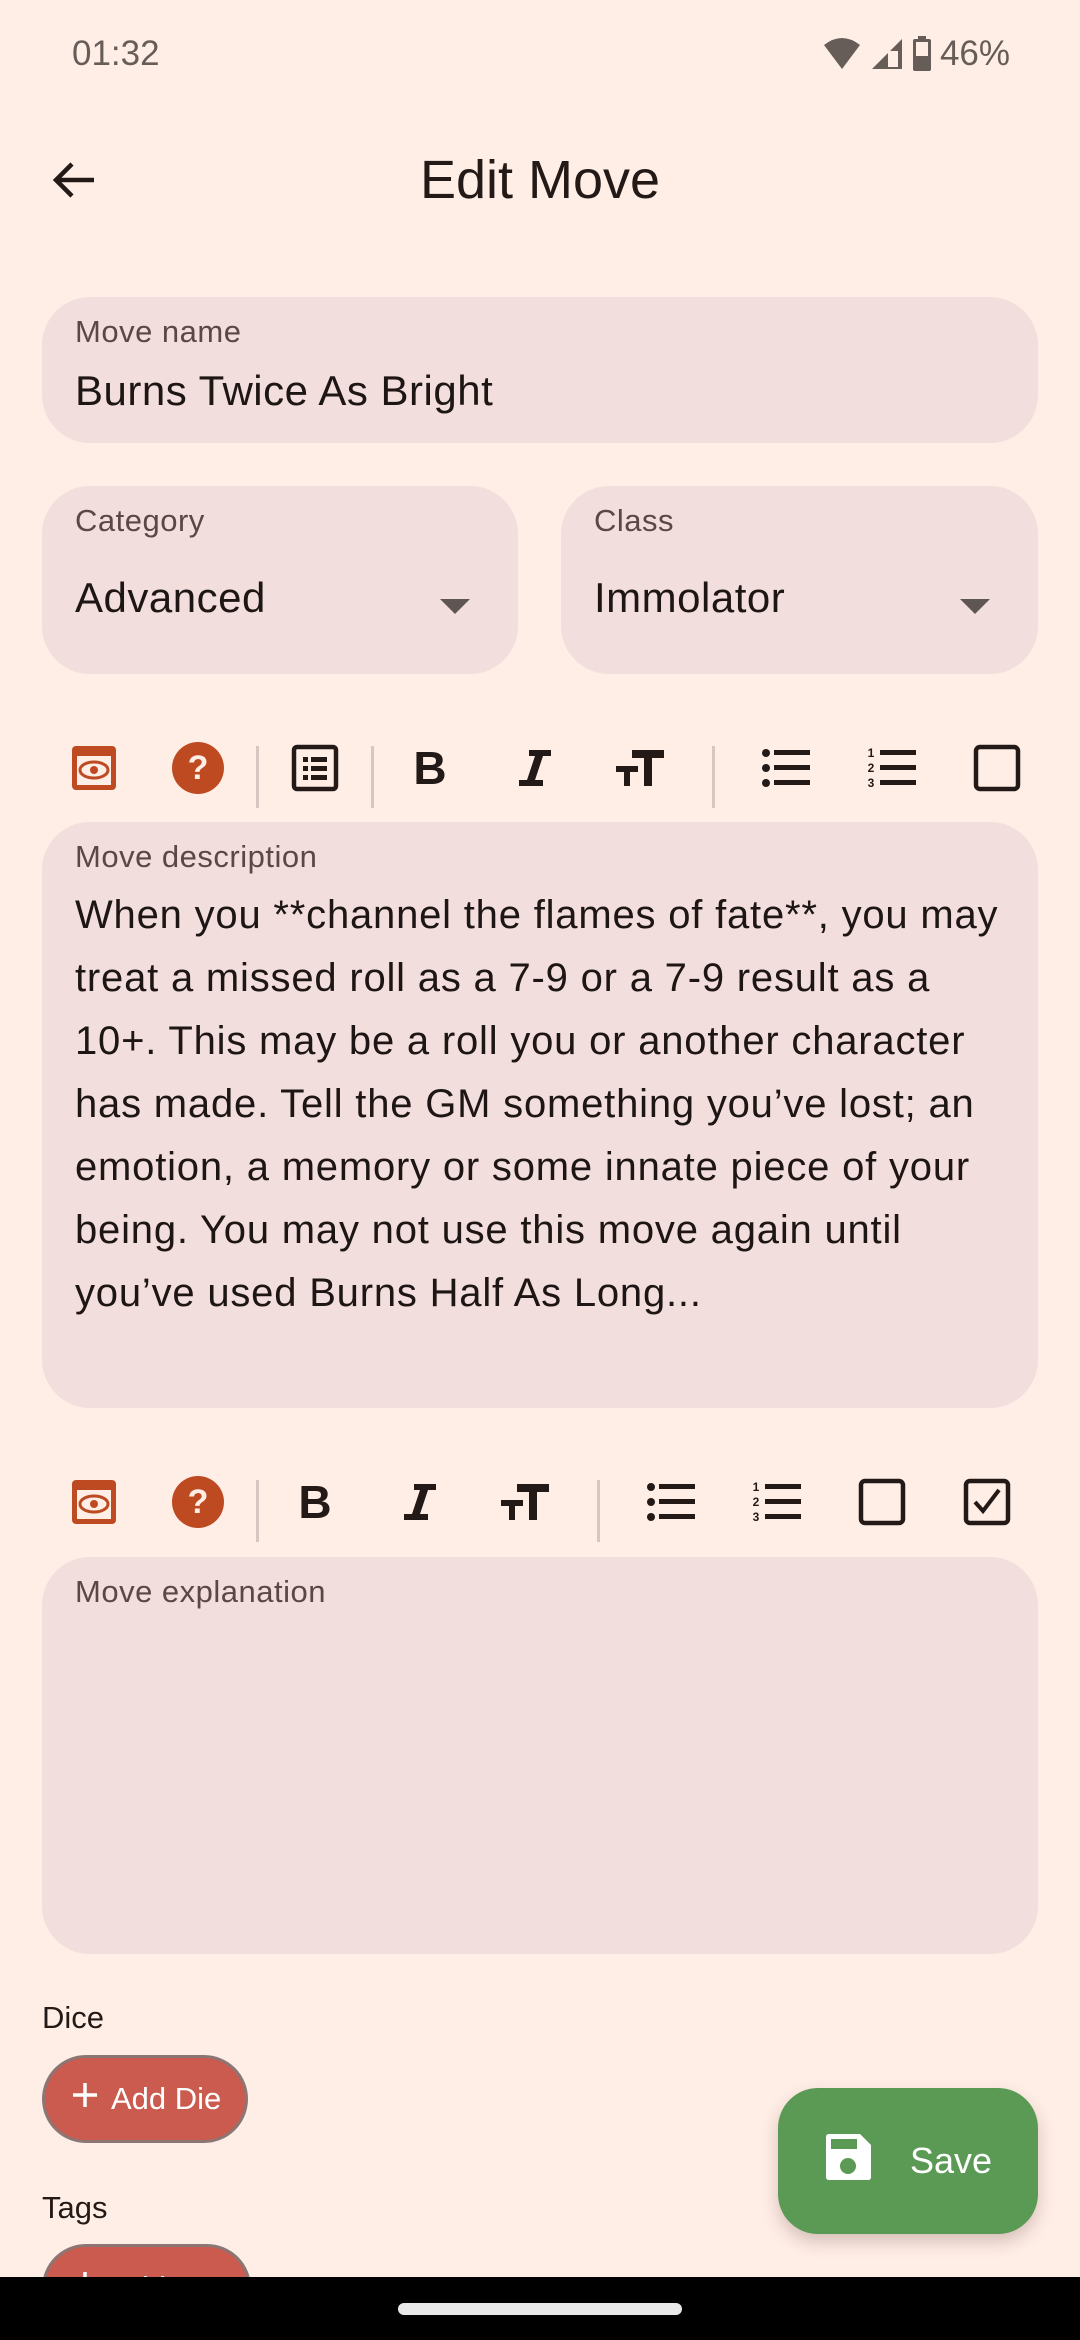  I want to click on save-label: Save, so click(951, 2160).